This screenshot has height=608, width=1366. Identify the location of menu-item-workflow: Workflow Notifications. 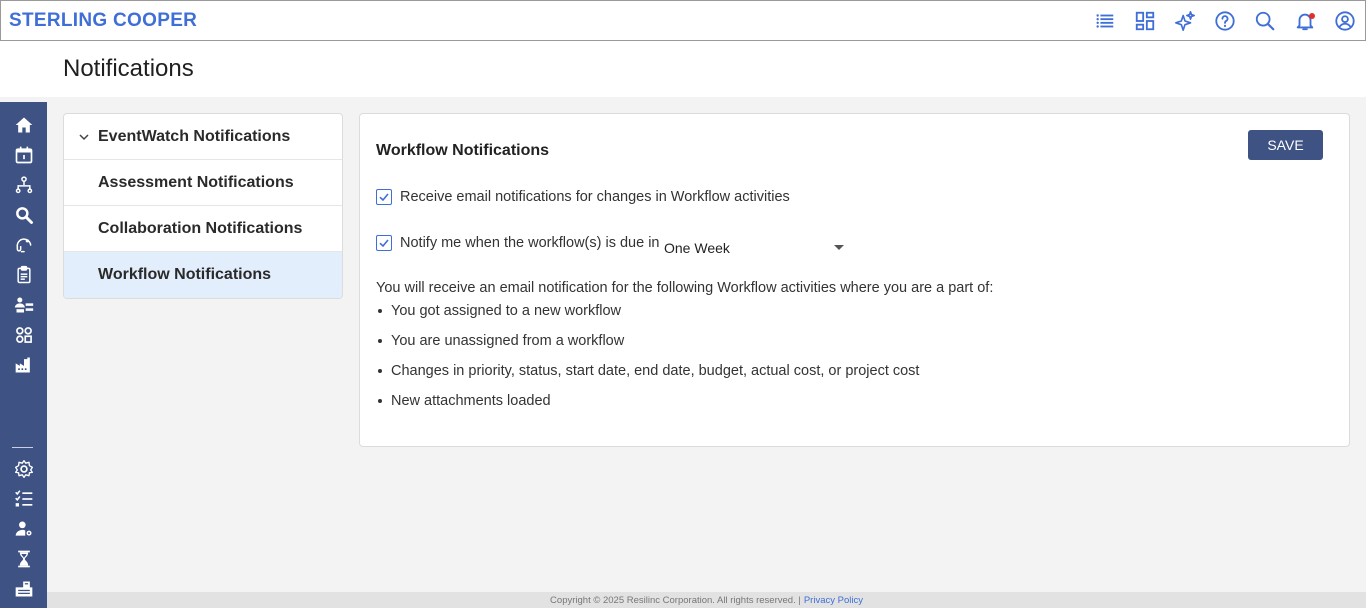
(203, 275).